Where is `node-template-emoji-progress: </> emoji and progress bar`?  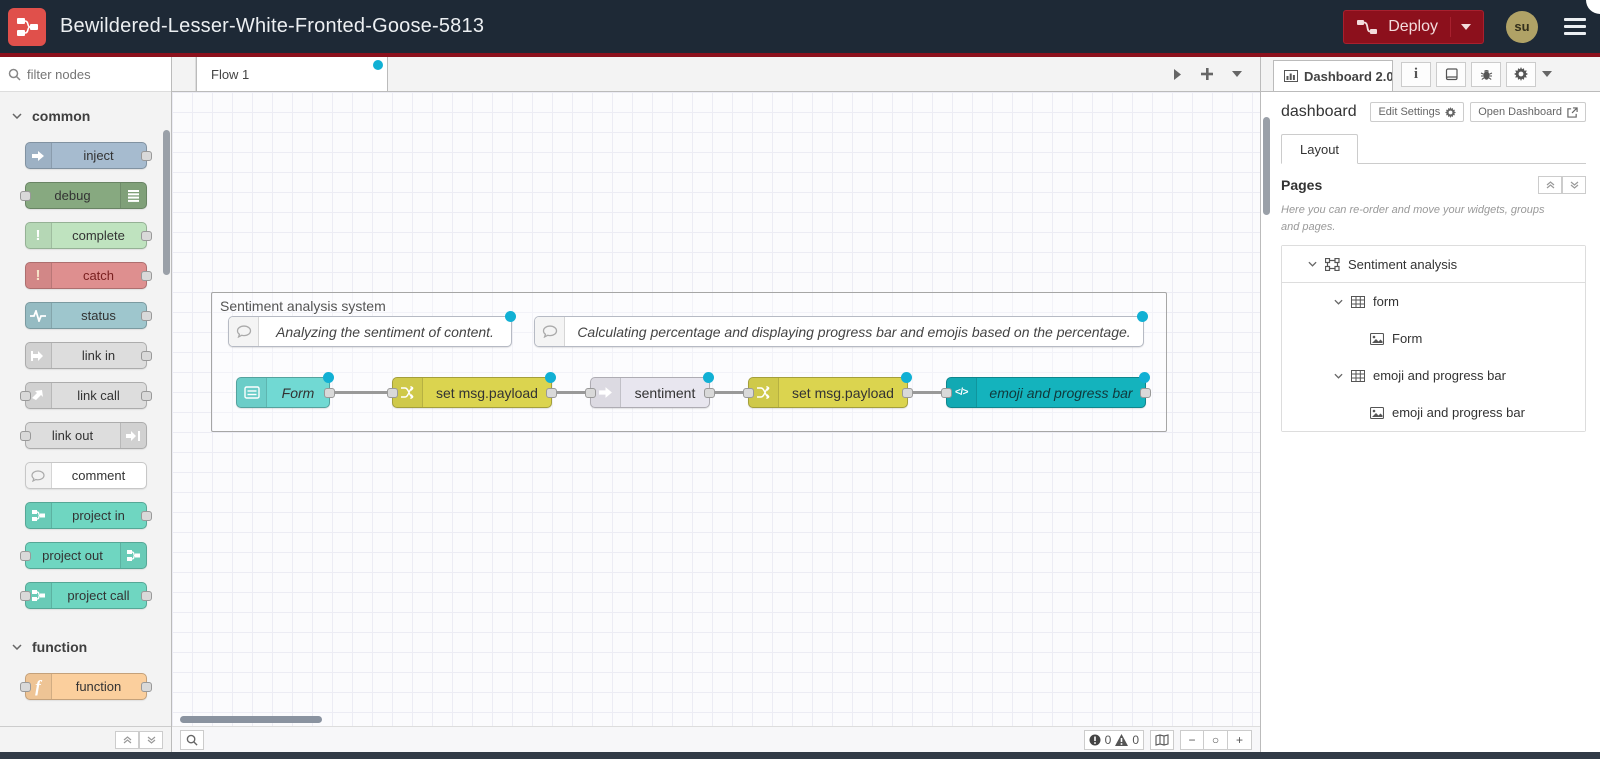 node-template-emoji-progress: </> emoji and progress bar is located at coordinates (1046, 390).